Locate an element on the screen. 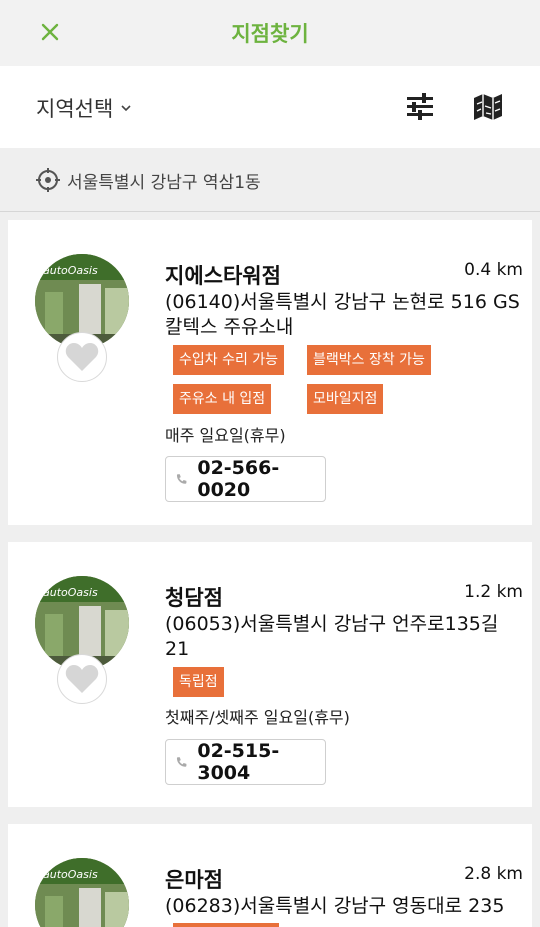 The width and height of the screenshot is (540, 927). page-title: 지점찾기 is located at coordinates (270, 34).